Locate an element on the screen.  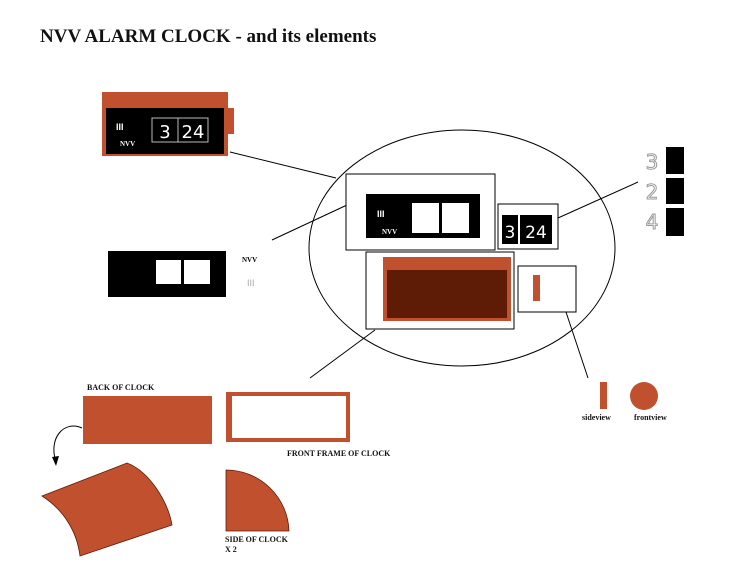
knob-views is located at coordinates (629, 396).